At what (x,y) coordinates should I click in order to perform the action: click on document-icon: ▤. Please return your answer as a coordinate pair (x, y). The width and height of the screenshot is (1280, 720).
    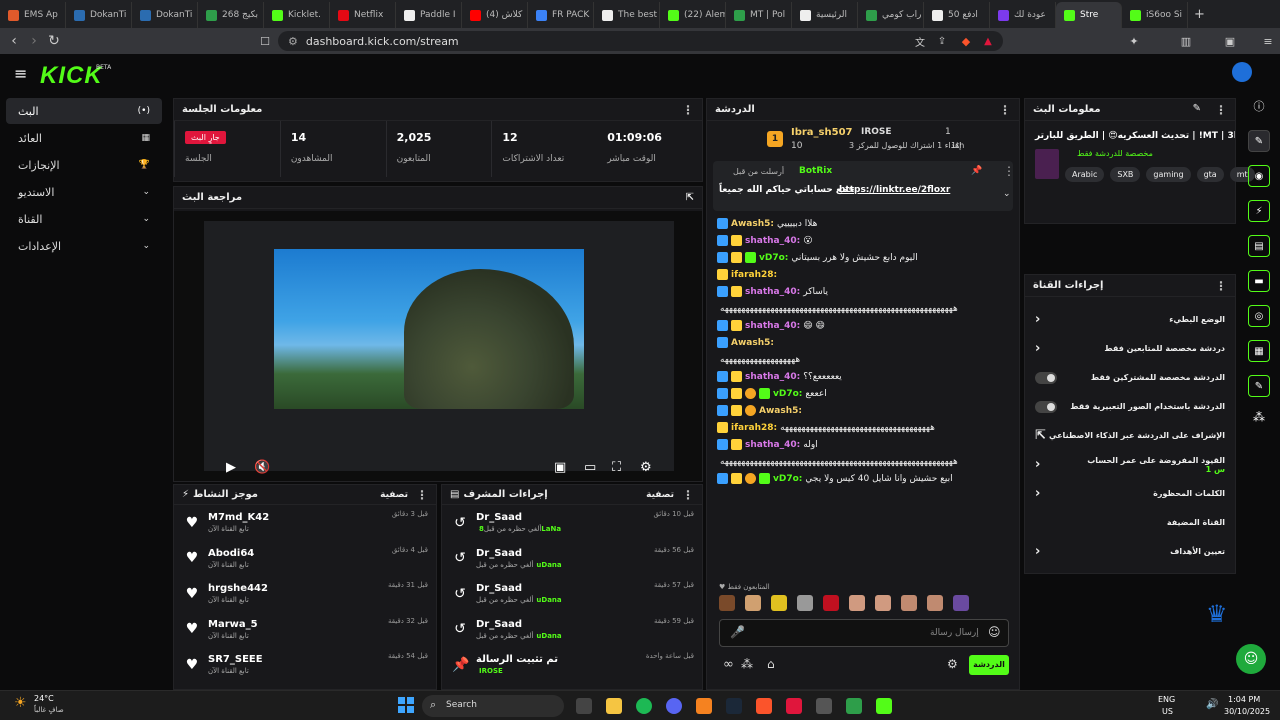
    Looking at the image, I should click on (1259, 246).